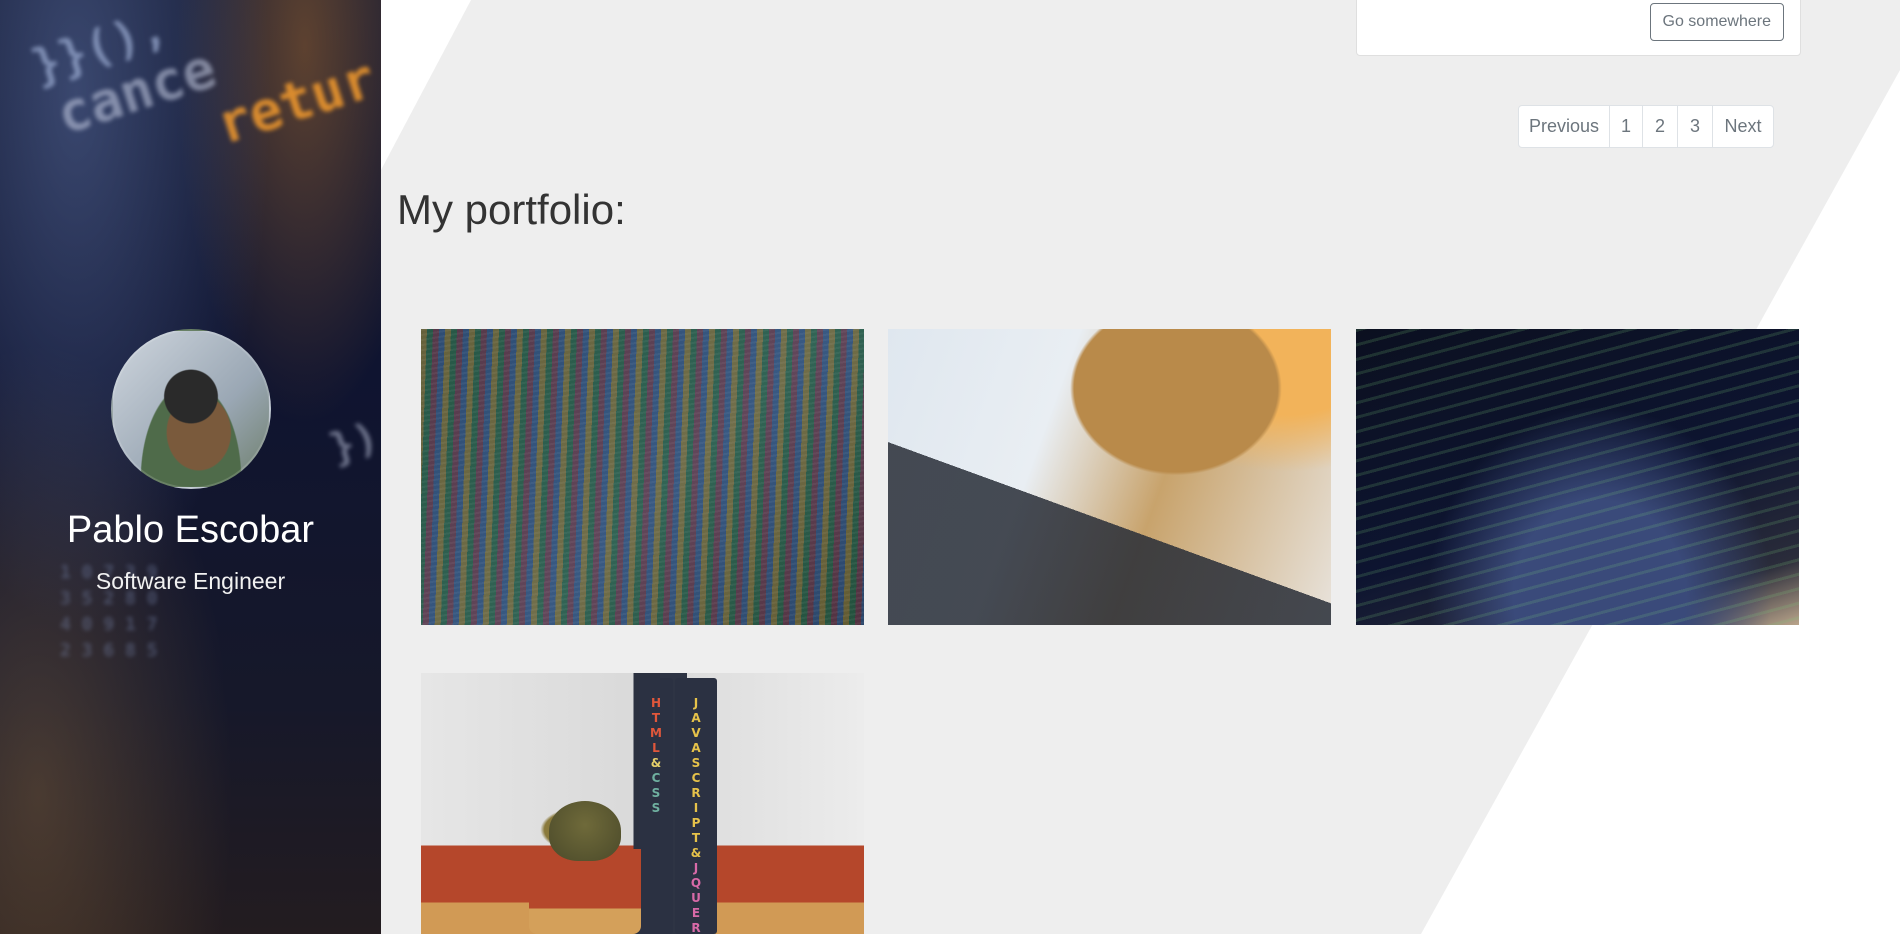  I want to click on pagination-next: Next, so click(1743, 126).